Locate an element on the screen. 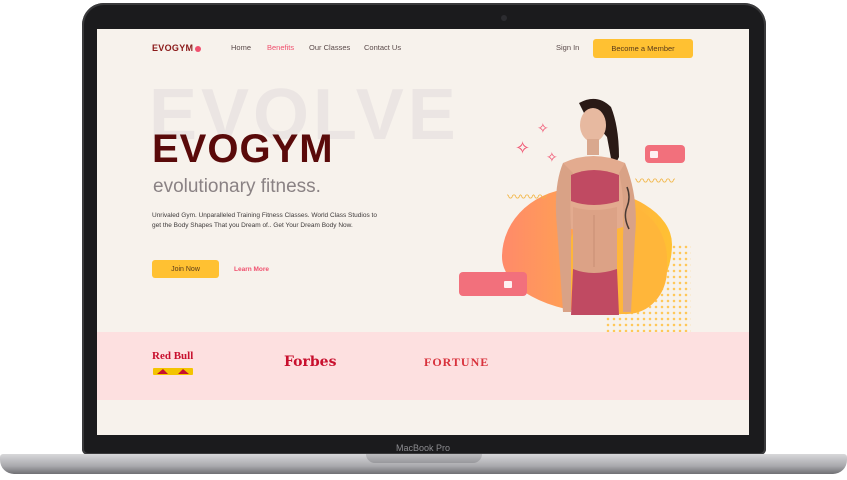  join-now-button: Join Now is located at coordinates (185, 269).